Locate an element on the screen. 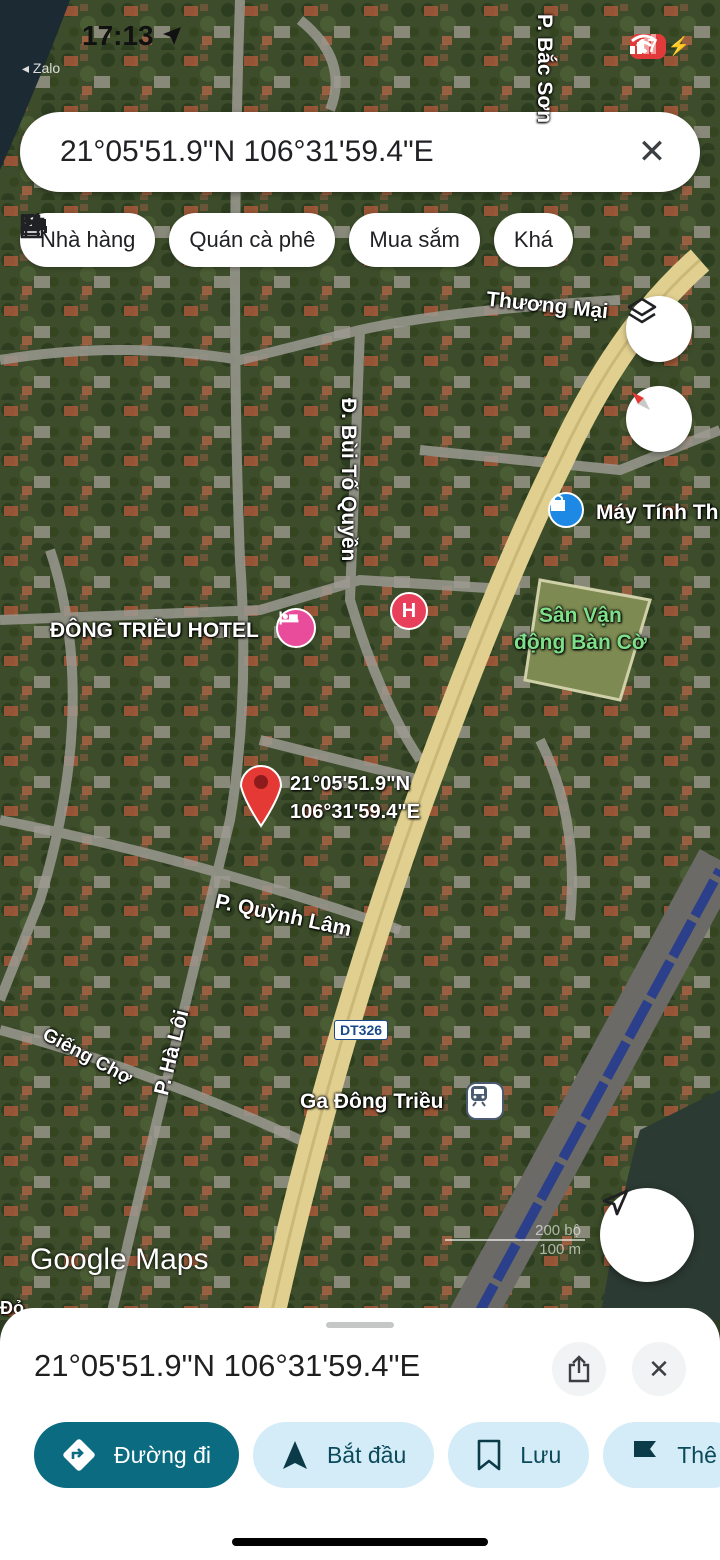 Image resolution: width=720 pixels, height=1560 pixels. watermark-brand: Google is located at coordinates (78, 1259).